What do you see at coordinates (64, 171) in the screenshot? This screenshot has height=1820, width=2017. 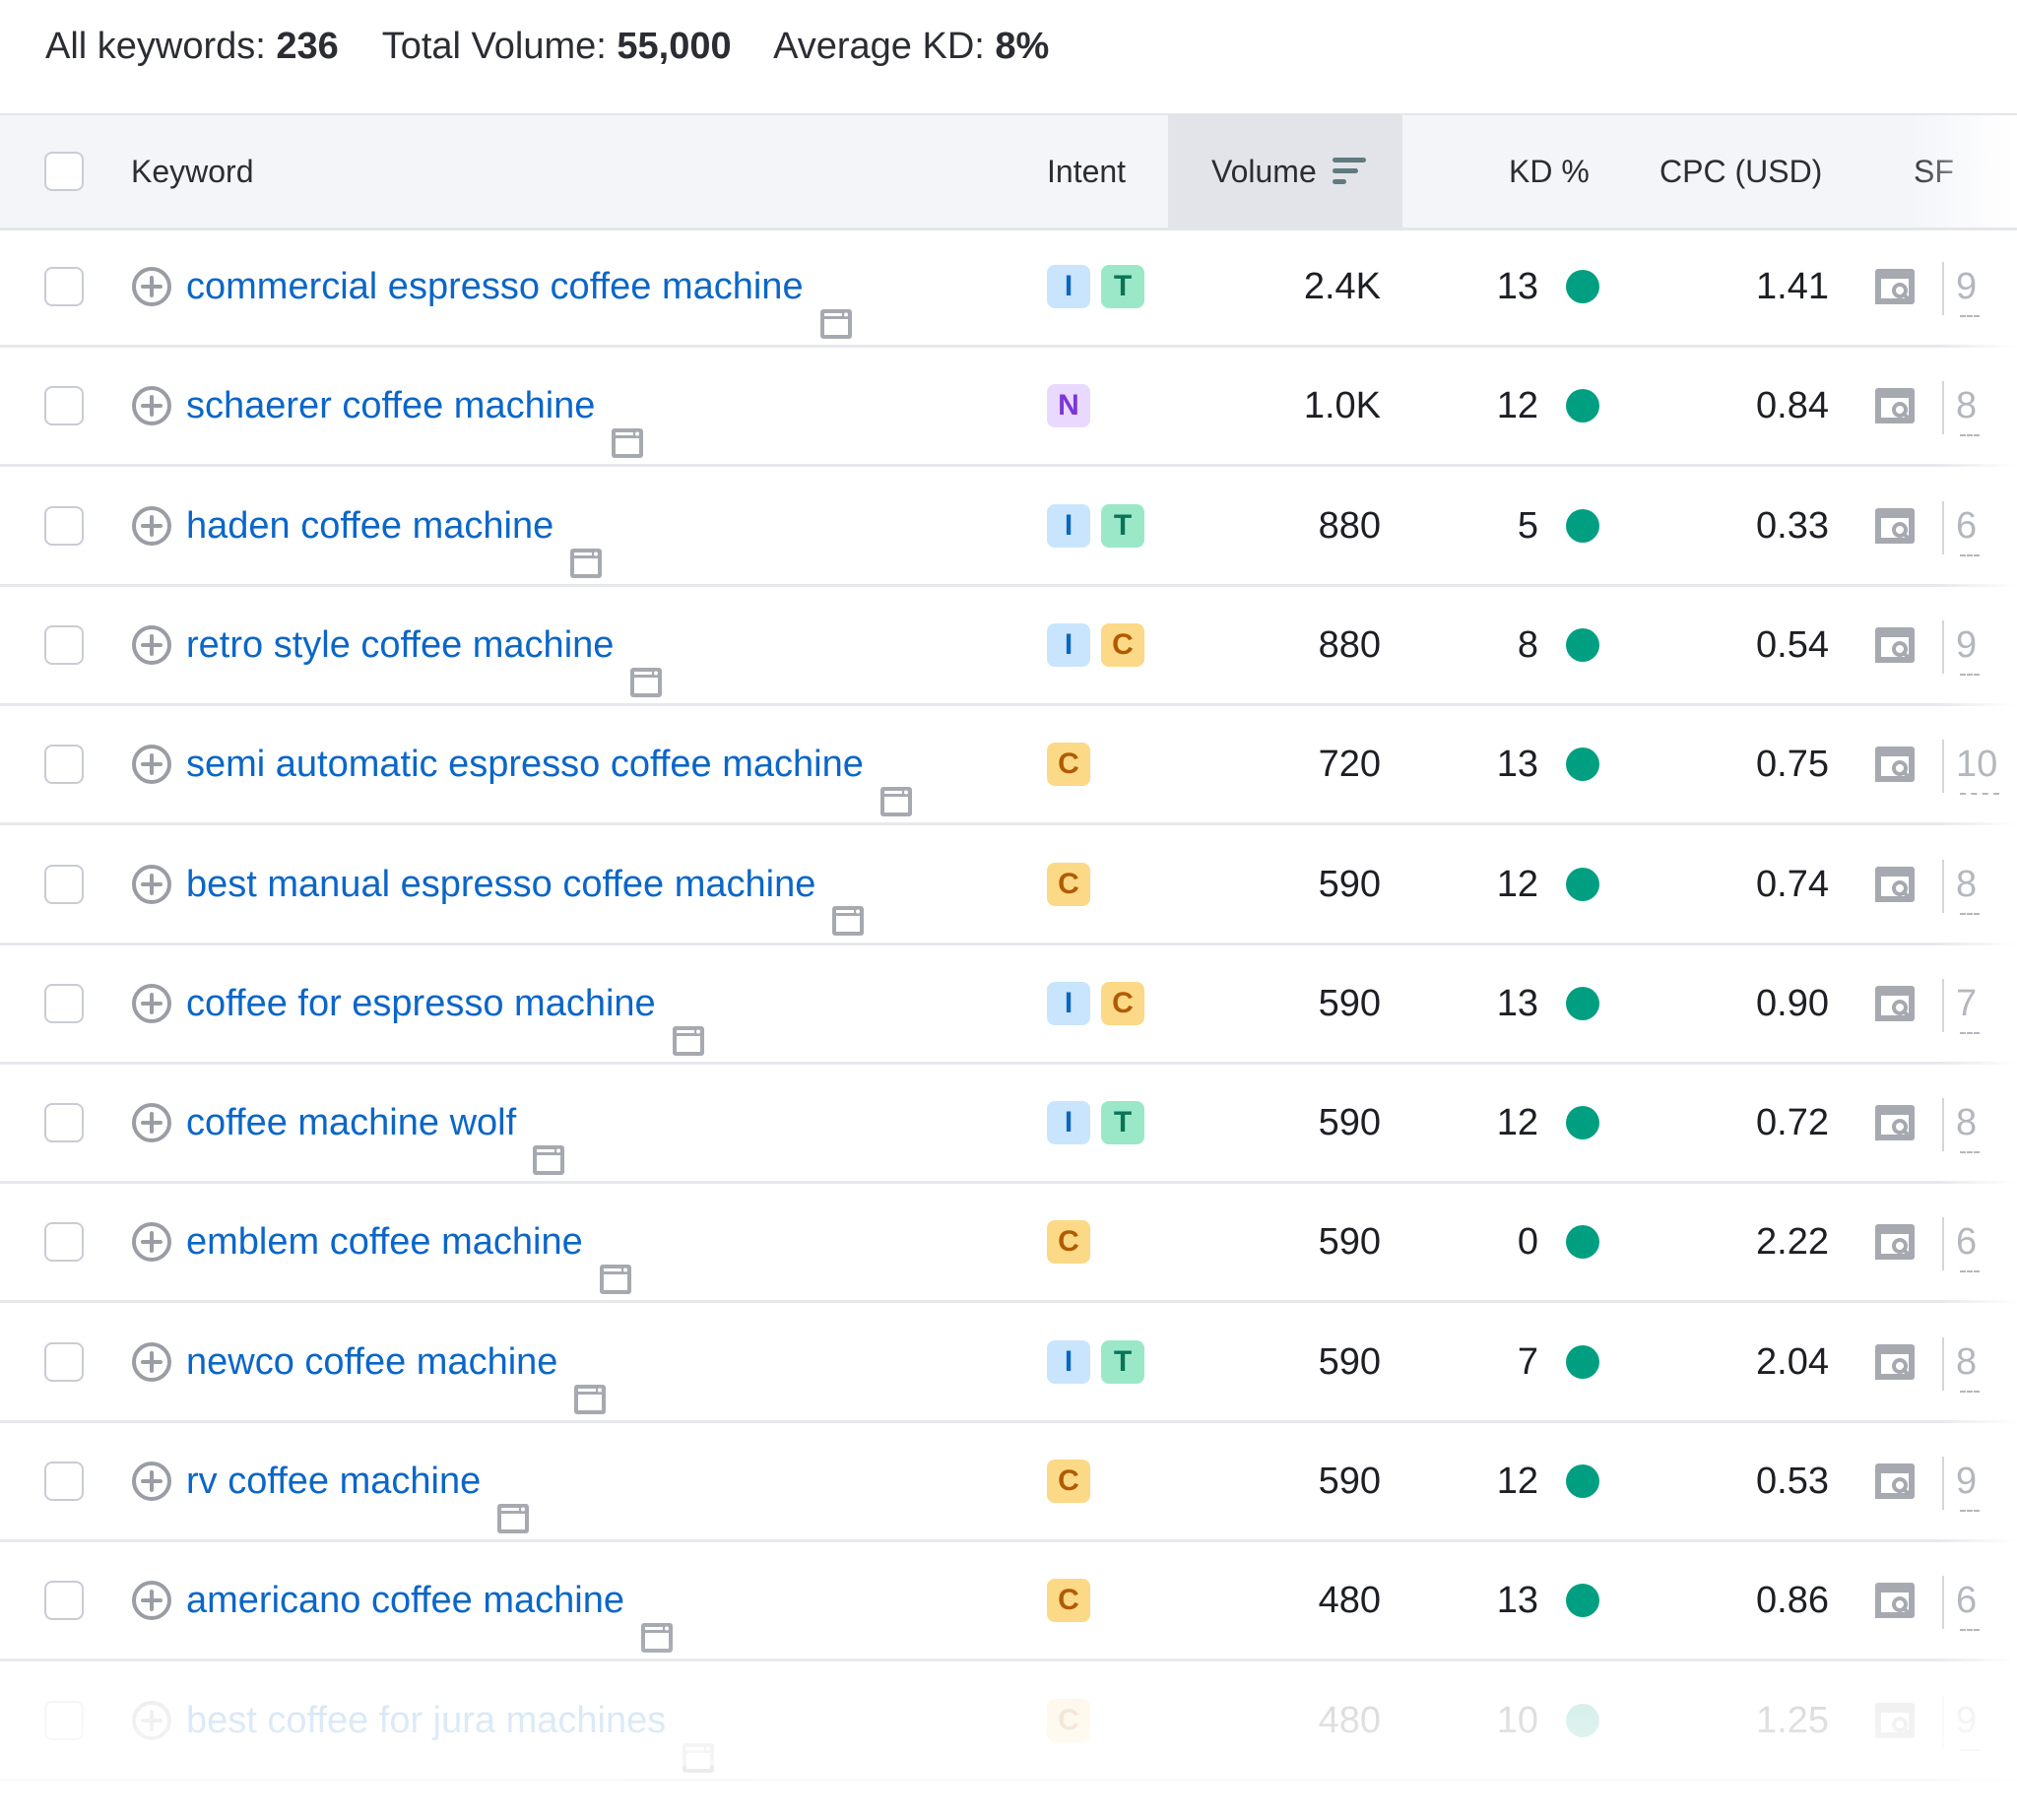 I see `select-all-checkbox` at bounding box center [64, 171].